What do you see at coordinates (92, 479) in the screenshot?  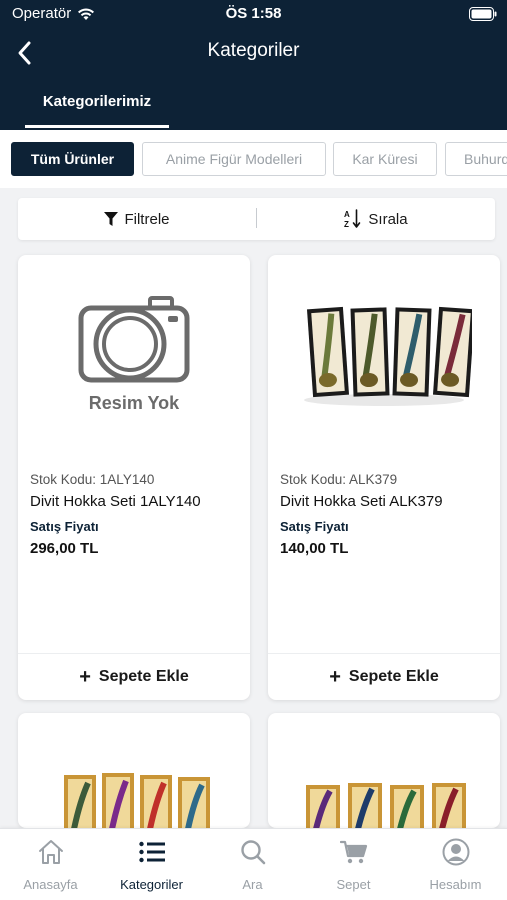 I see `stock-code: Stok Kodu: 1ALY140` at bounding box center [92, 479].